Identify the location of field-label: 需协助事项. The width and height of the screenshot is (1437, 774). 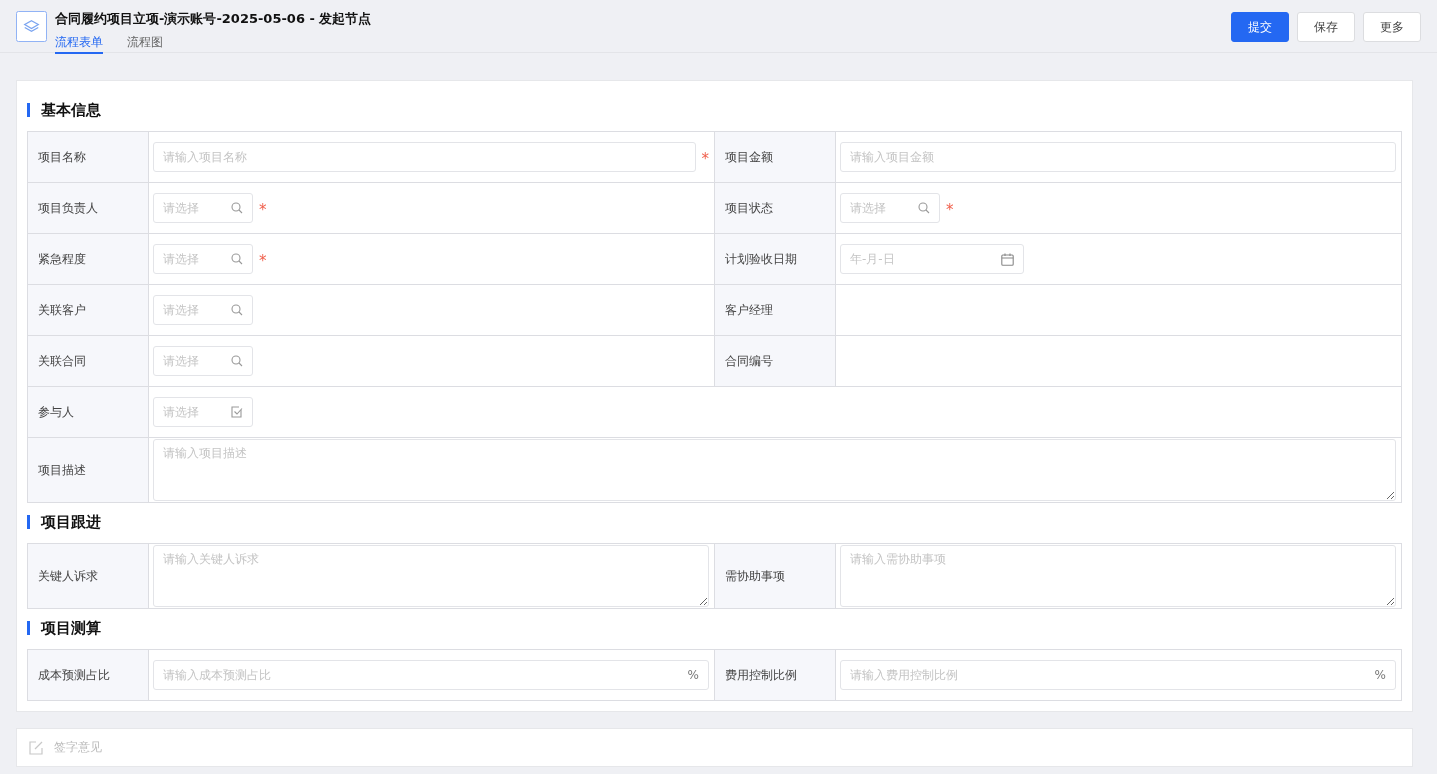
(775, 576).